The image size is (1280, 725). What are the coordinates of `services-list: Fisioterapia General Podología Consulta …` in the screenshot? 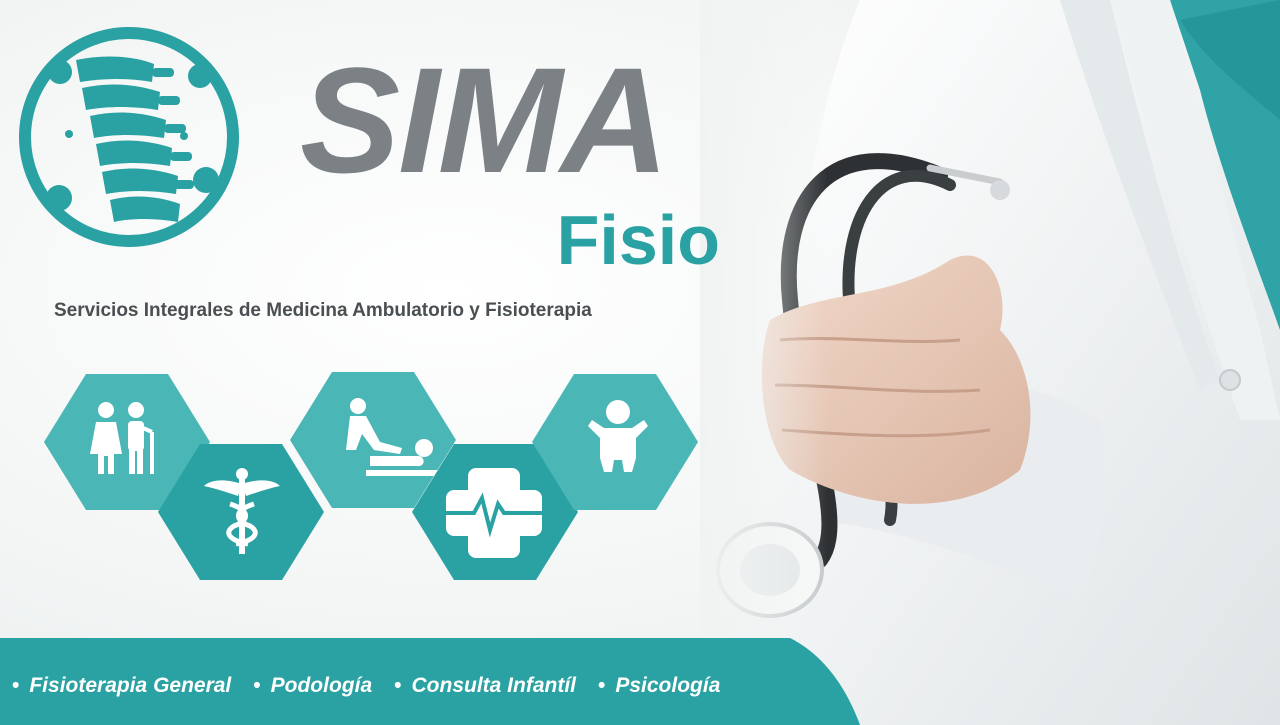 It's located at (422, 686).